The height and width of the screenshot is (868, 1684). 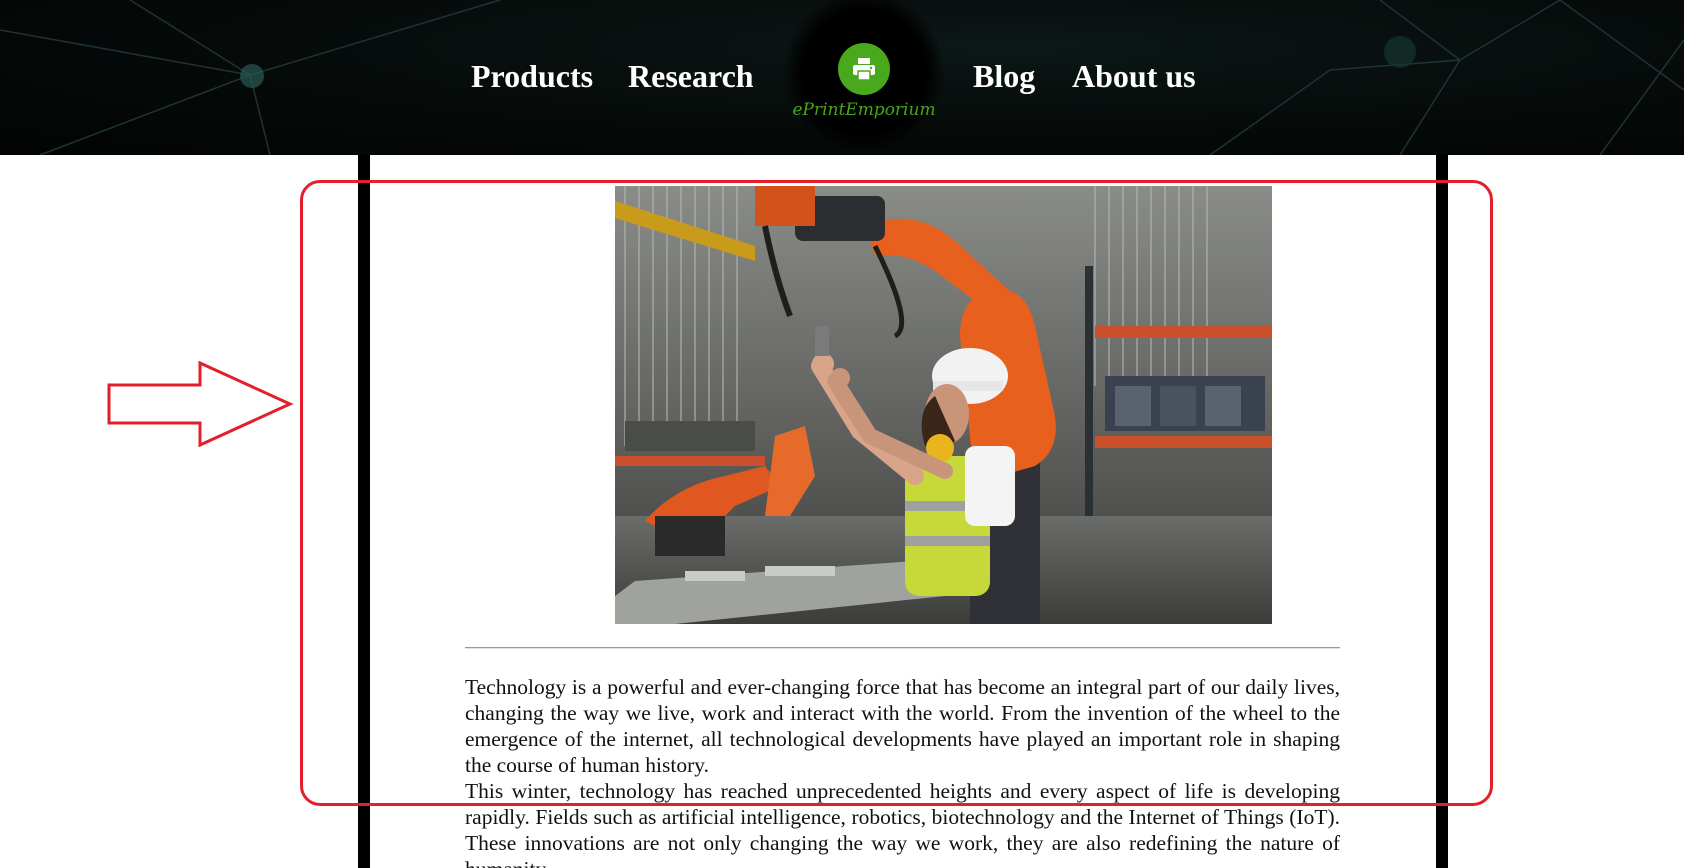 I want to click on nav-research: Research, so click(x=691, y=76).